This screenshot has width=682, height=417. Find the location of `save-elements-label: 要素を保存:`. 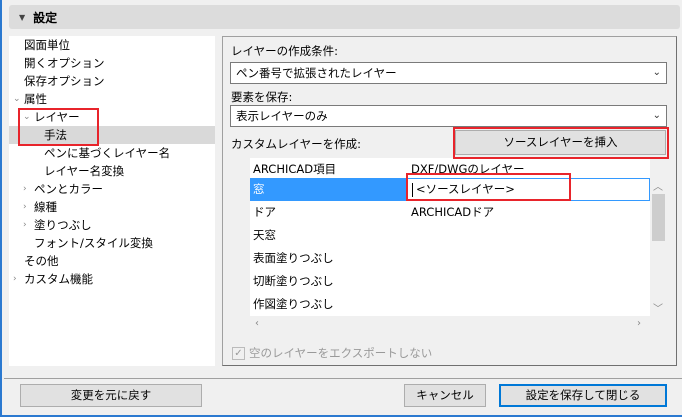

save-elements-label: 要素を保存: is located at coordinates (262, 97).